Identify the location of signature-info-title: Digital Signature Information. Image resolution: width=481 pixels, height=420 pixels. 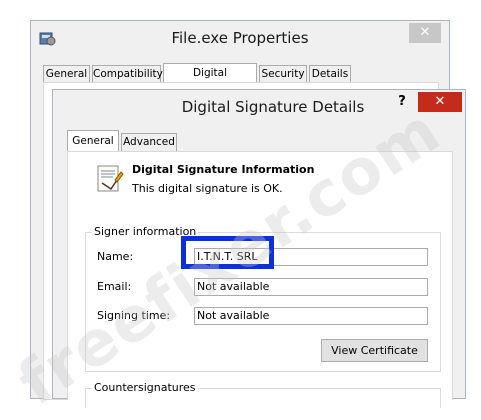
(223, 169).